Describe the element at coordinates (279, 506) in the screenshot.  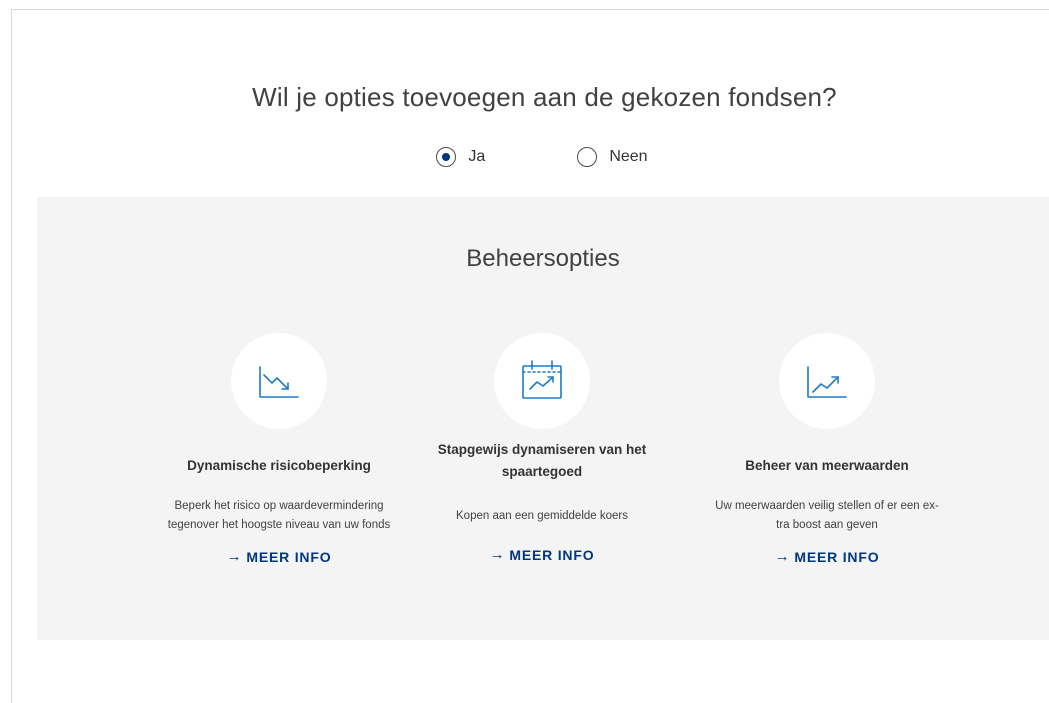
I see `card-description-line: Beperk het risico op waardevermindering` at that location.